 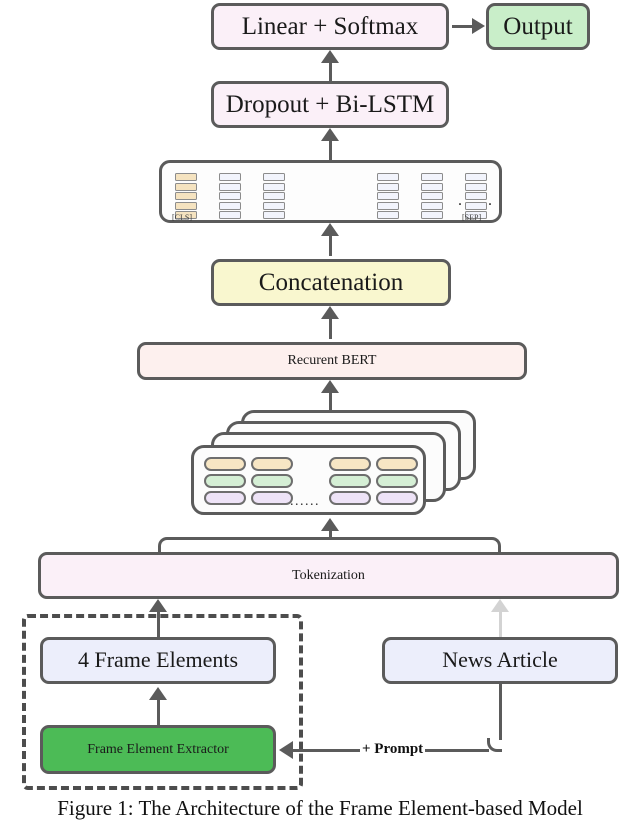 What do you see at coordinates (330, 191) in the screenshot?
I see `token-embedding-strip: [CLS] ...... [SEP]` at bounding box center [330, 191].